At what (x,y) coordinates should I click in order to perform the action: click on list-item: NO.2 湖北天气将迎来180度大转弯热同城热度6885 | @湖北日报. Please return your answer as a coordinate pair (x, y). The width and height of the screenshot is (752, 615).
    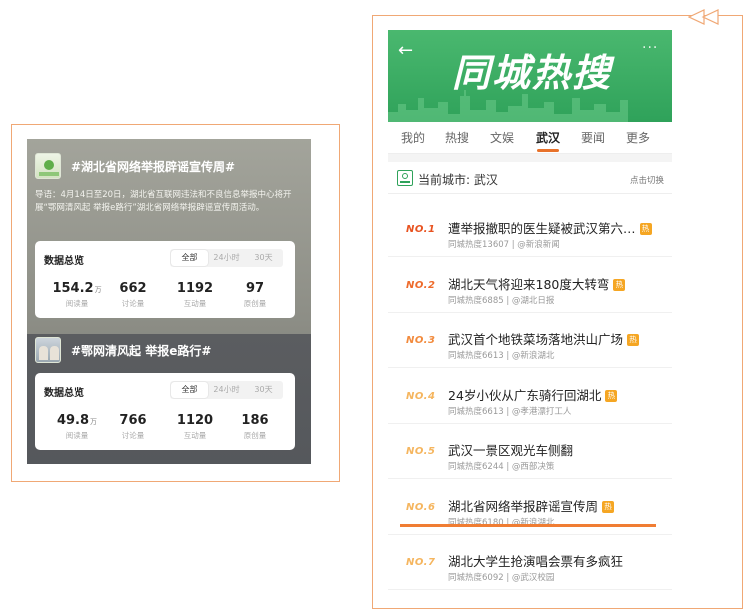
    Looking at the image, I should click on (530, 285).